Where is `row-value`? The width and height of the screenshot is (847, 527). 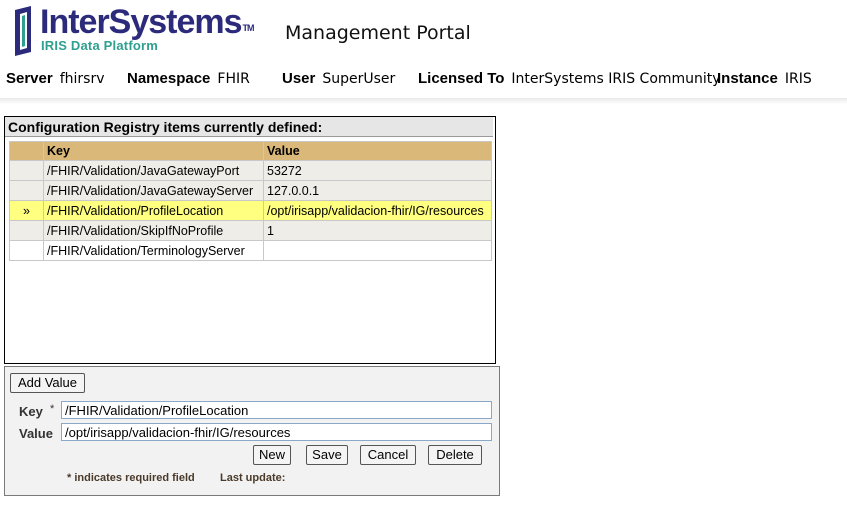 row-value is located at coordinates (377, 250).